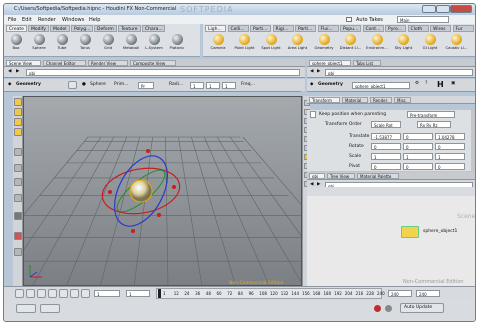 Image resolution: width=480 pixels, height=326 pixels. I want to click on shelf-tab-modify: Modify, so click(38, 28).